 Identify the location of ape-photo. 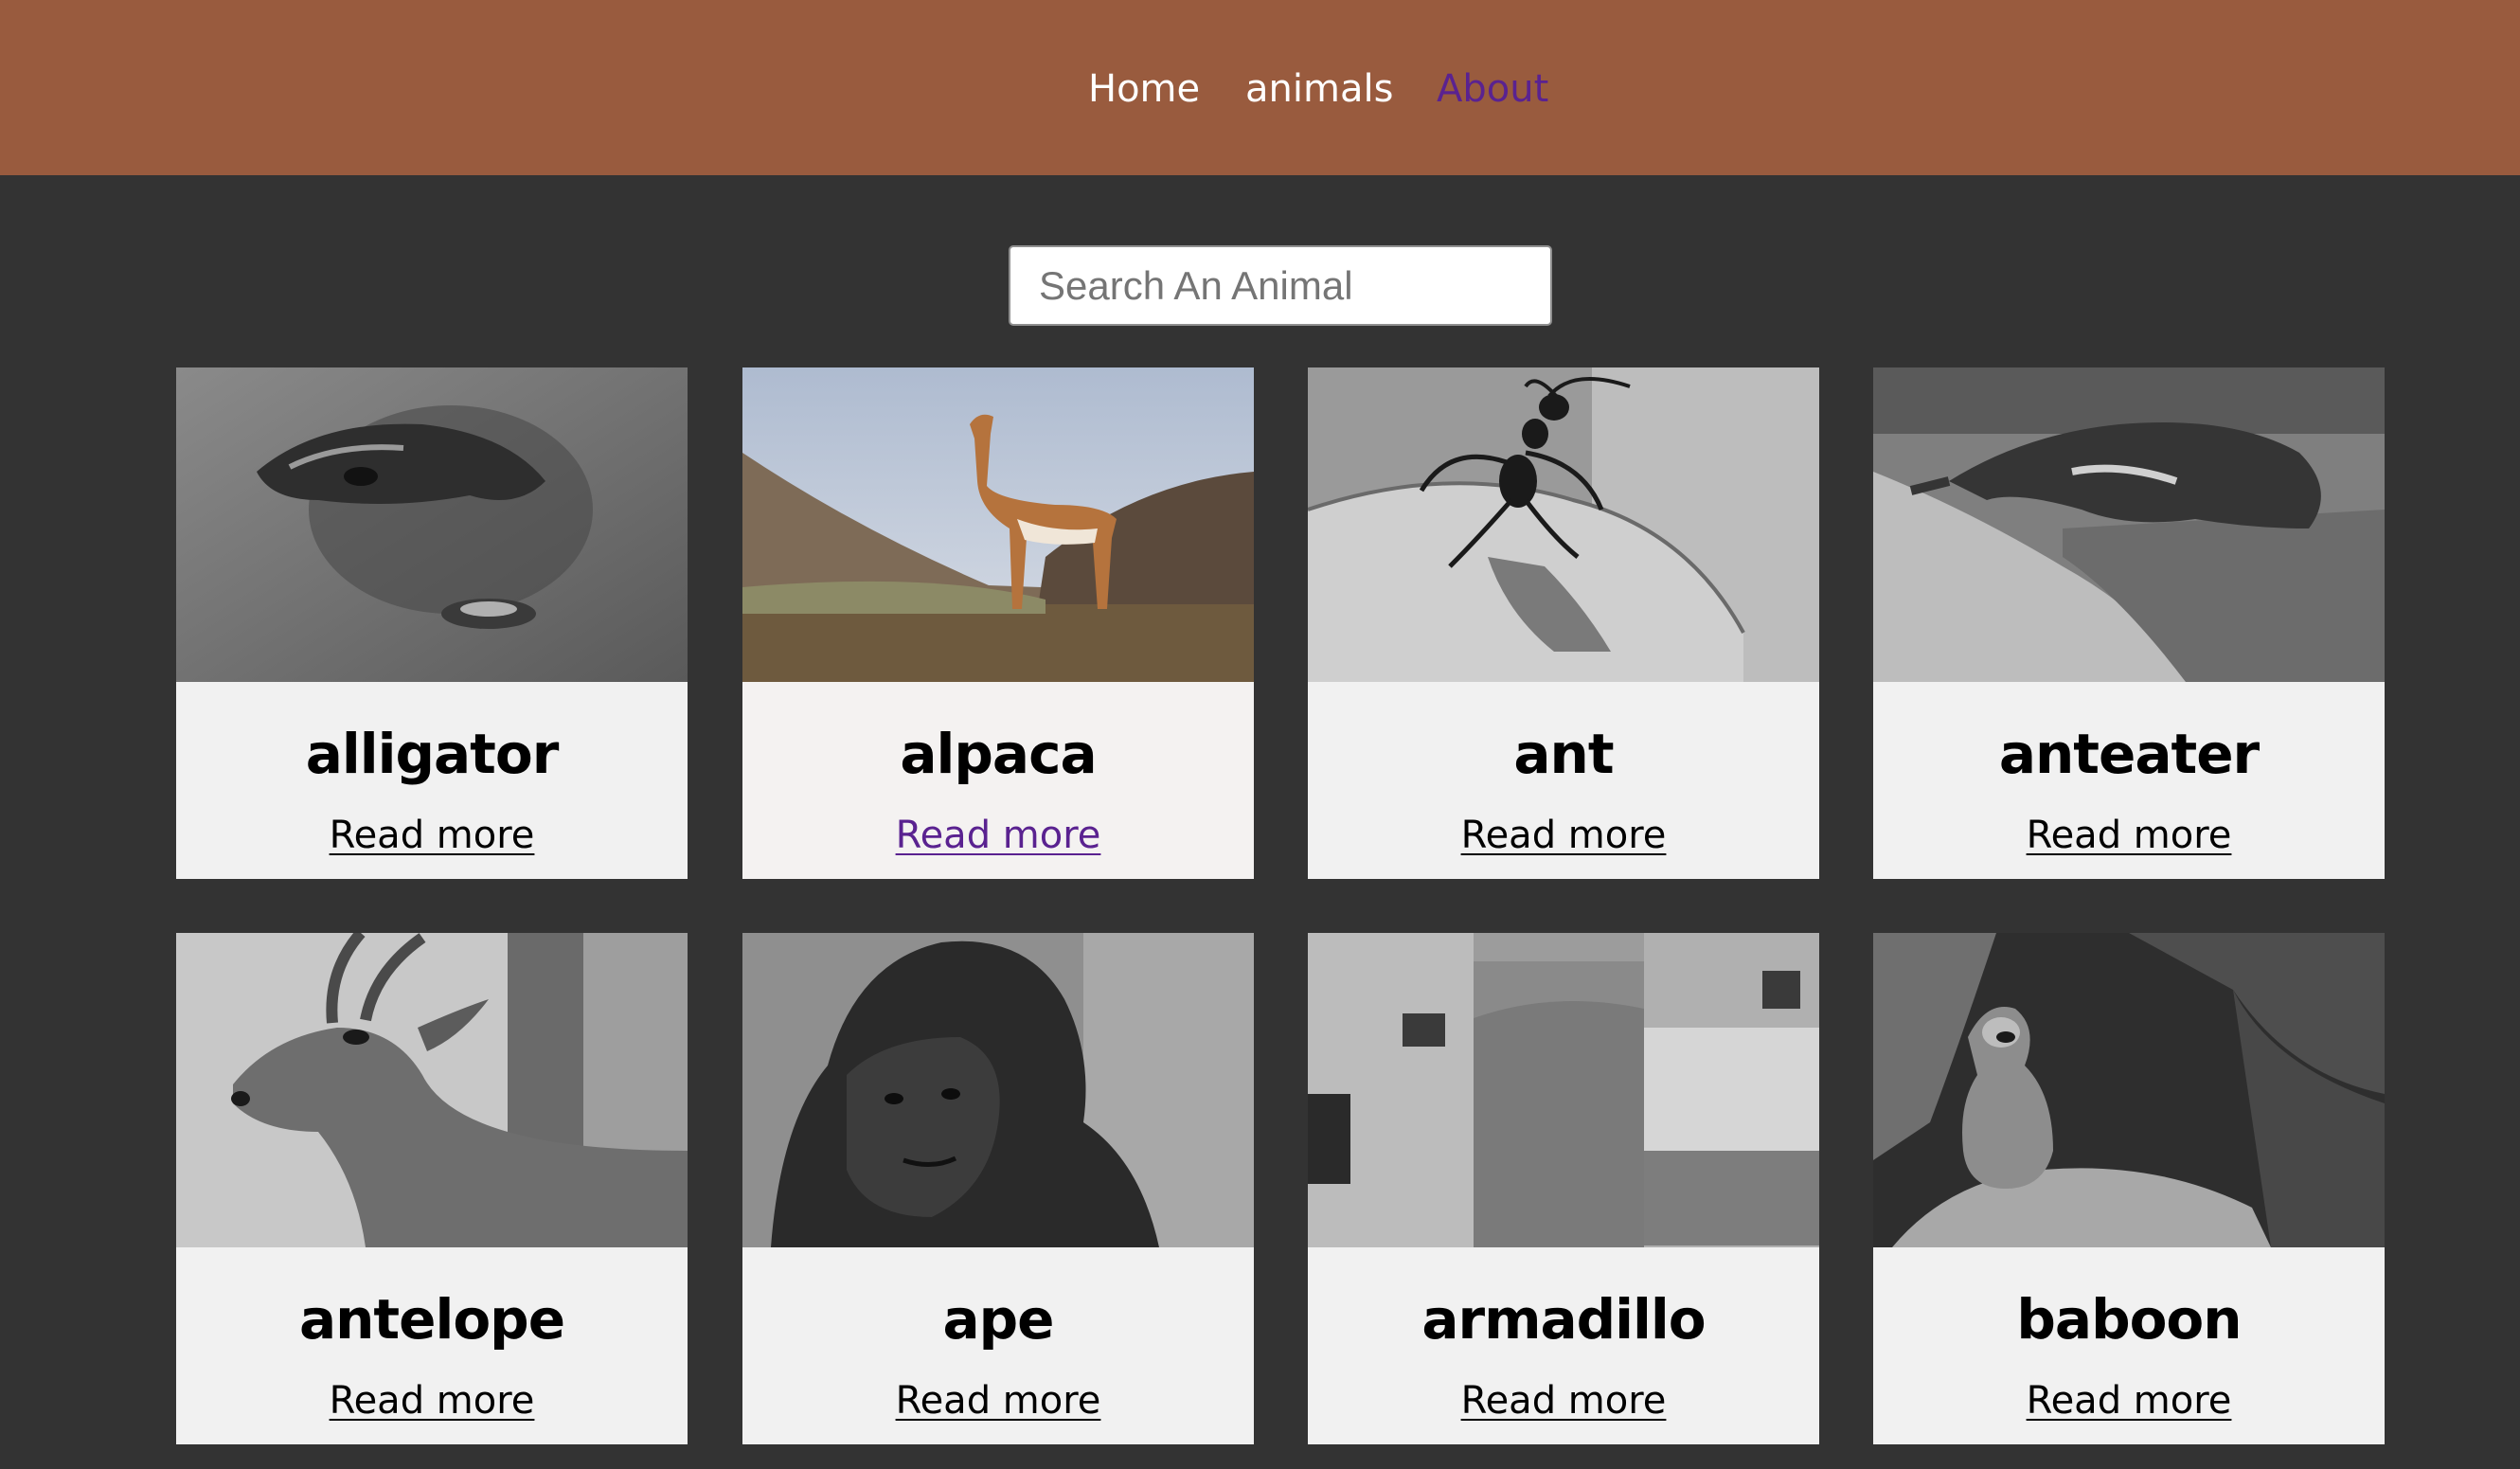
(998, 1090).